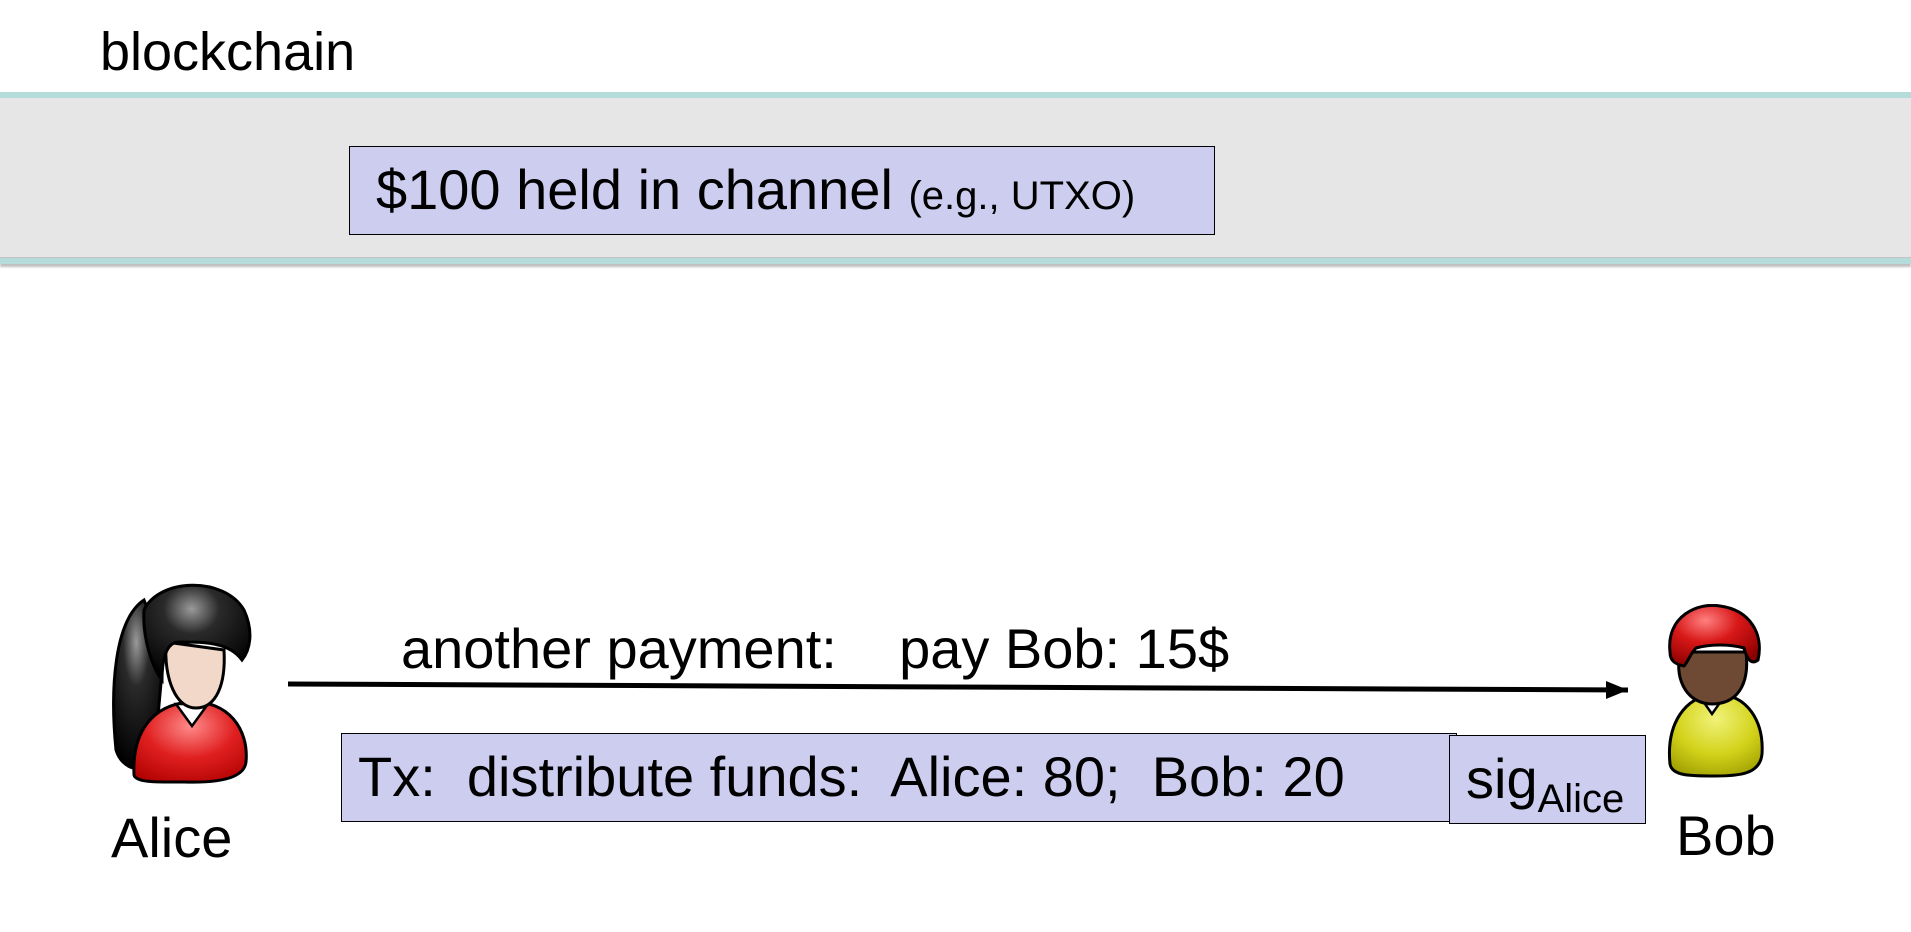 Image resolution: width=1911 pixels, height=932 pixels. Describe the element at coordinates (1581, 799) in the screenshot. I see `signature-subscript: Alice` at that location.